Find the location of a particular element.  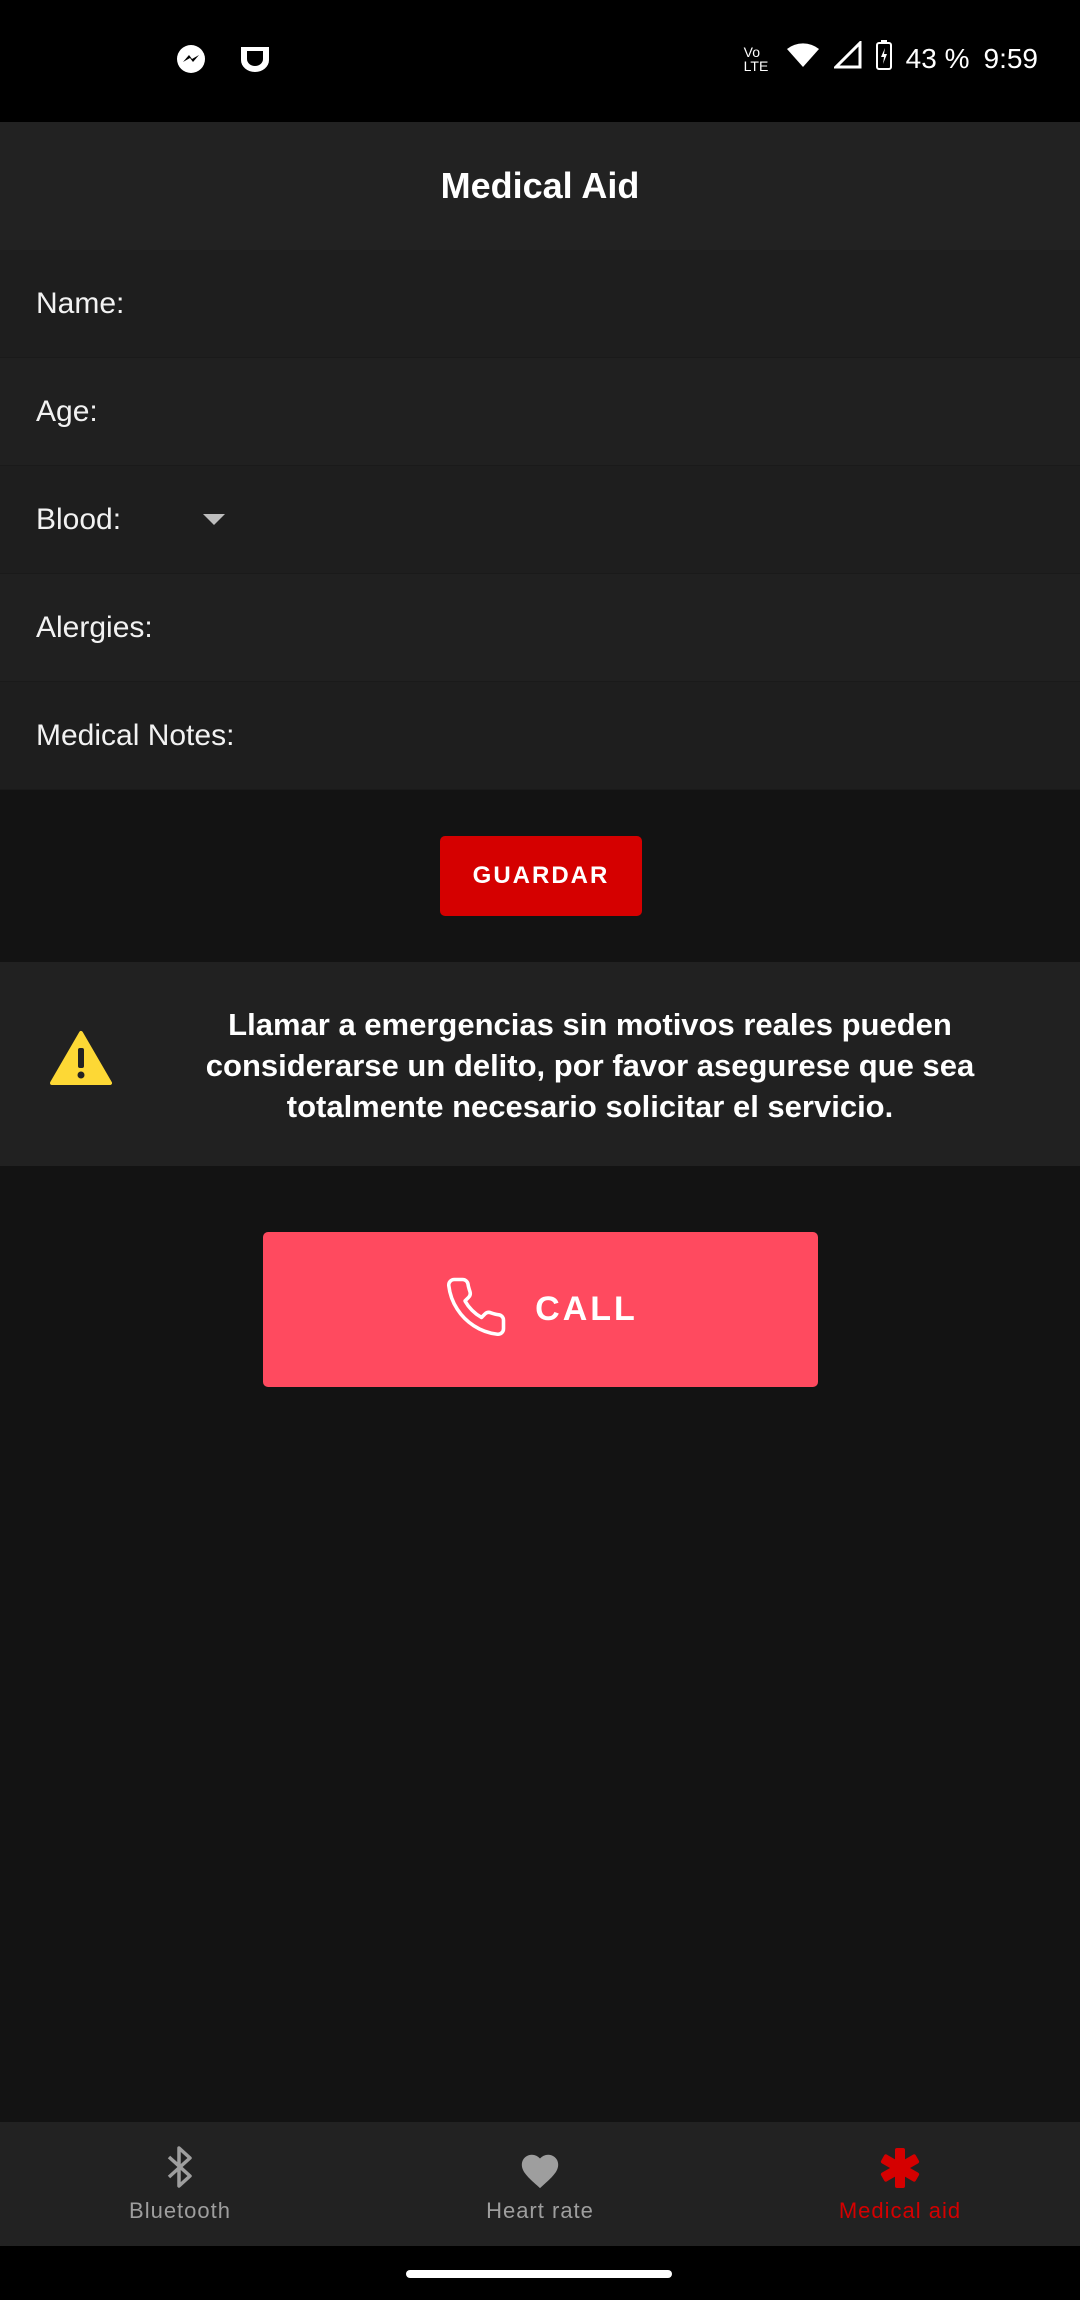

app-notification-icon is located at coordinates (255, 61).